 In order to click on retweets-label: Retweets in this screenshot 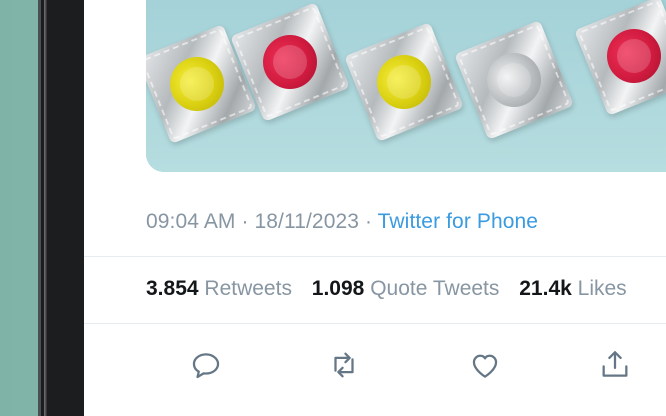, I will do `click(248, 288)`.